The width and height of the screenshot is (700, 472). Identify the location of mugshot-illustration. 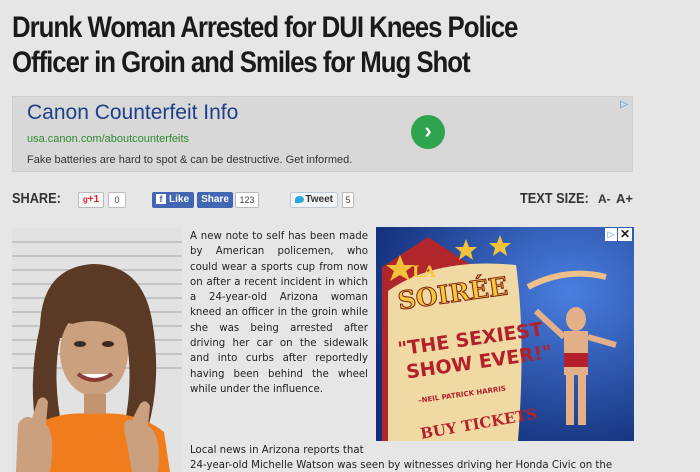
(97, 350).